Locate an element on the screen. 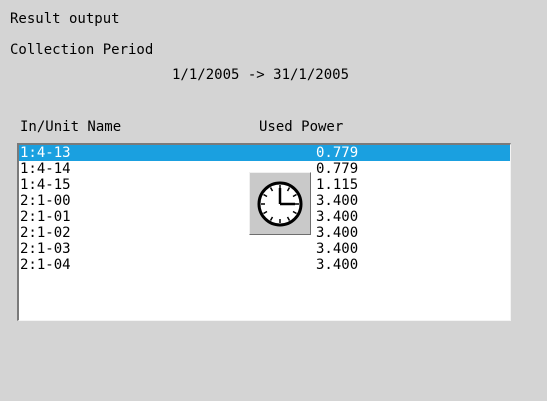  wait-indicator is located at coordinates (280, 203).